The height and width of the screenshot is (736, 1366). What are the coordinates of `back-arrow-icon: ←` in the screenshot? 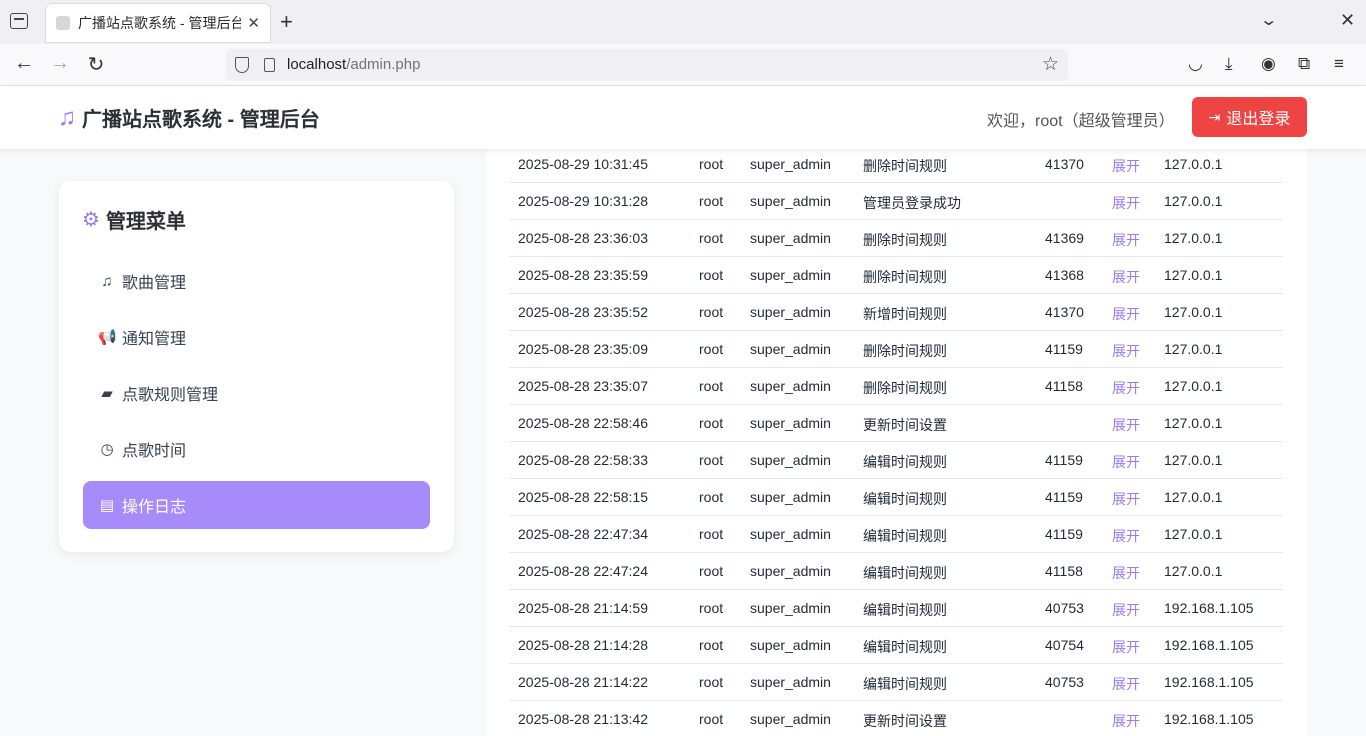 It's located at (24, 63).